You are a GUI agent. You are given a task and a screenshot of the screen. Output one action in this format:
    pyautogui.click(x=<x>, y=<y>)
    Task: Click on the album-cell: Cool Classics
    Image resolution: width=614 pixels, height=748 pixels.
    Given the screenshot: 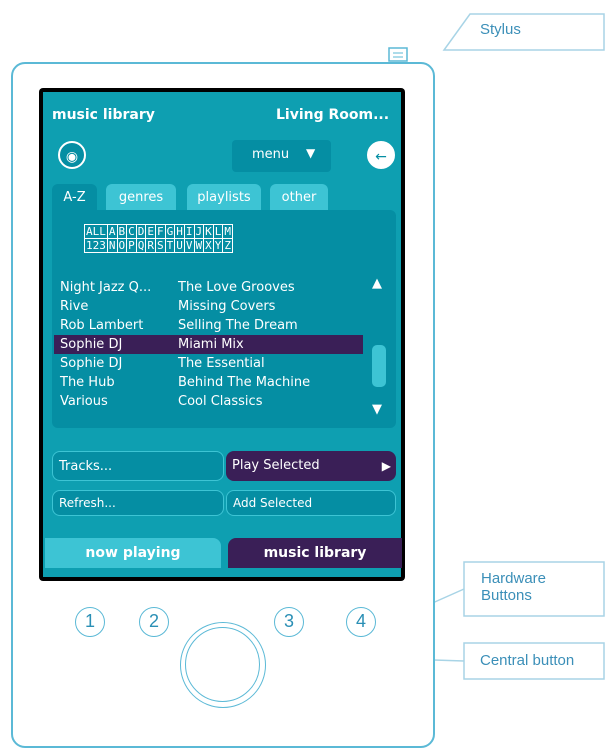 What is the action you would take?
    pyautogui.click(x=220, y=401)
    